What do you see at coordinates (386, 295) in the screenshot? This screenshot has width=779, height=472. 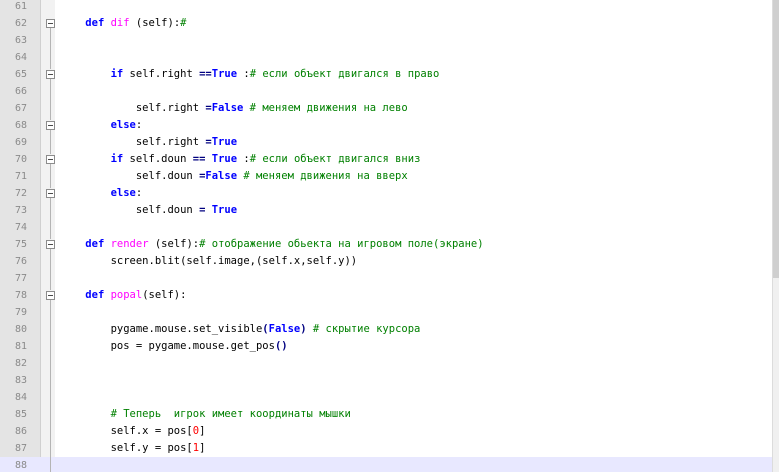 I see `code-line: 78 def popal(self):` at bounding box center [386, 295].